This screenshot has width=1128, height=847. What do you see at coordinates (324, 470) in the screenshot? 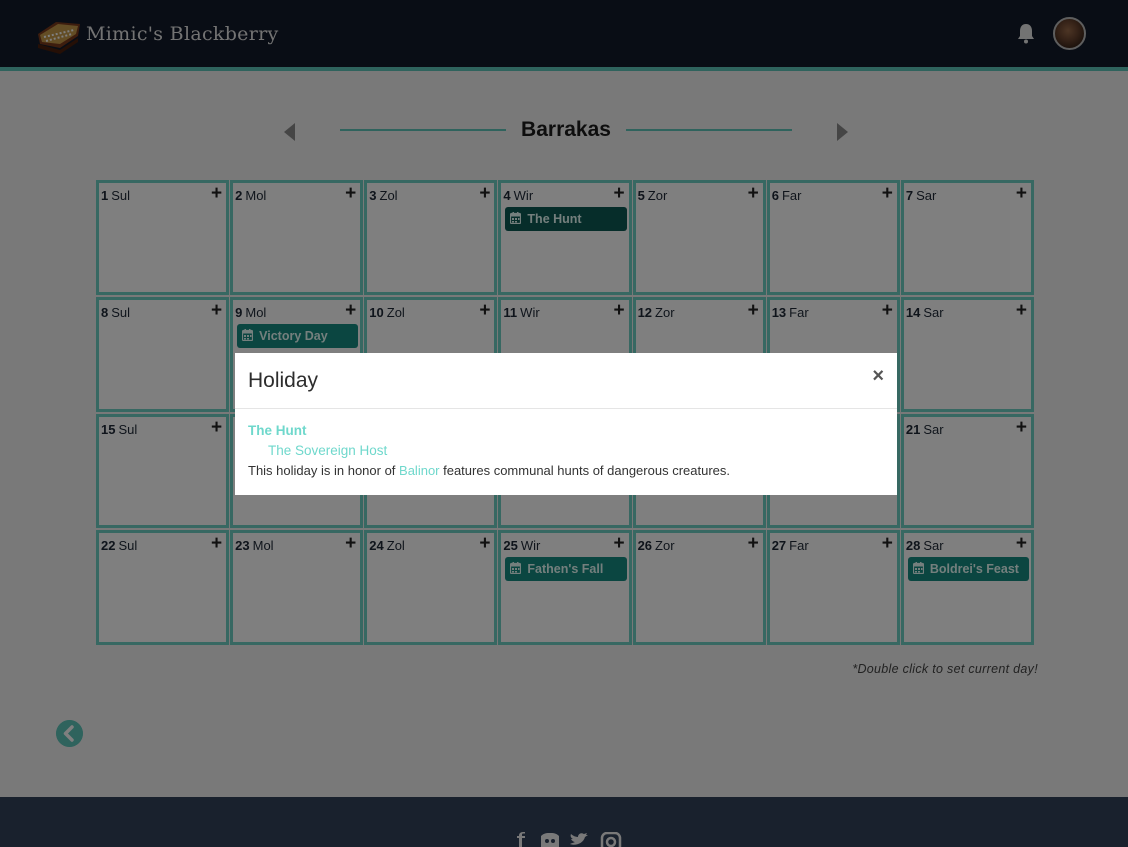
I see `description-text: This holiday is in honor of` at bounding box center [324, 470].